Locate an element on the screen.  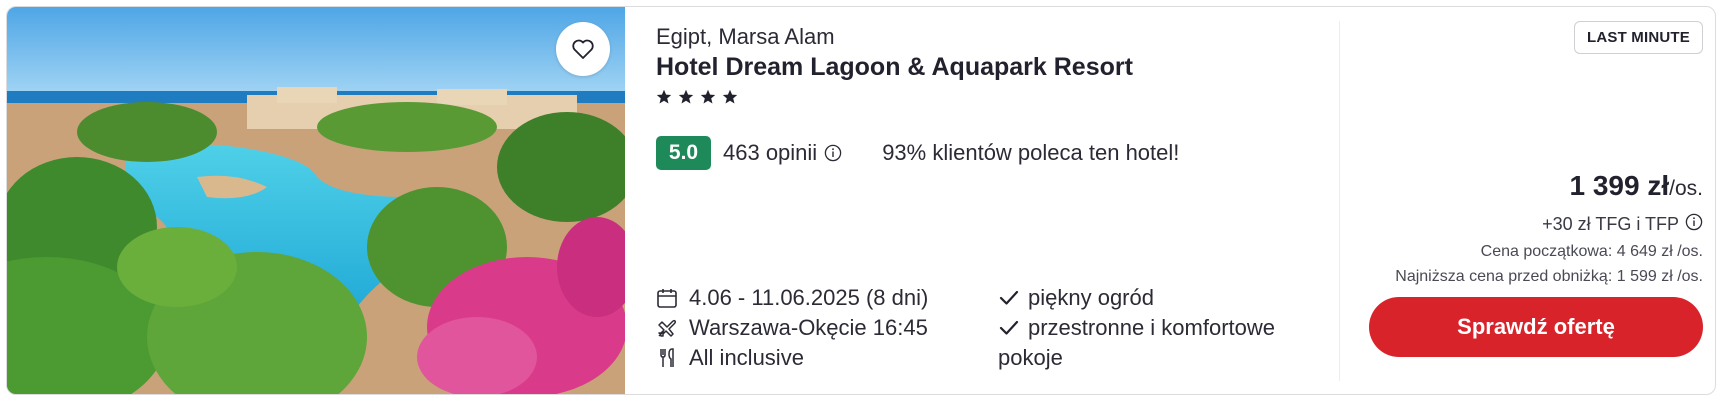
hotel-stars is located at coordinates (697, 99).